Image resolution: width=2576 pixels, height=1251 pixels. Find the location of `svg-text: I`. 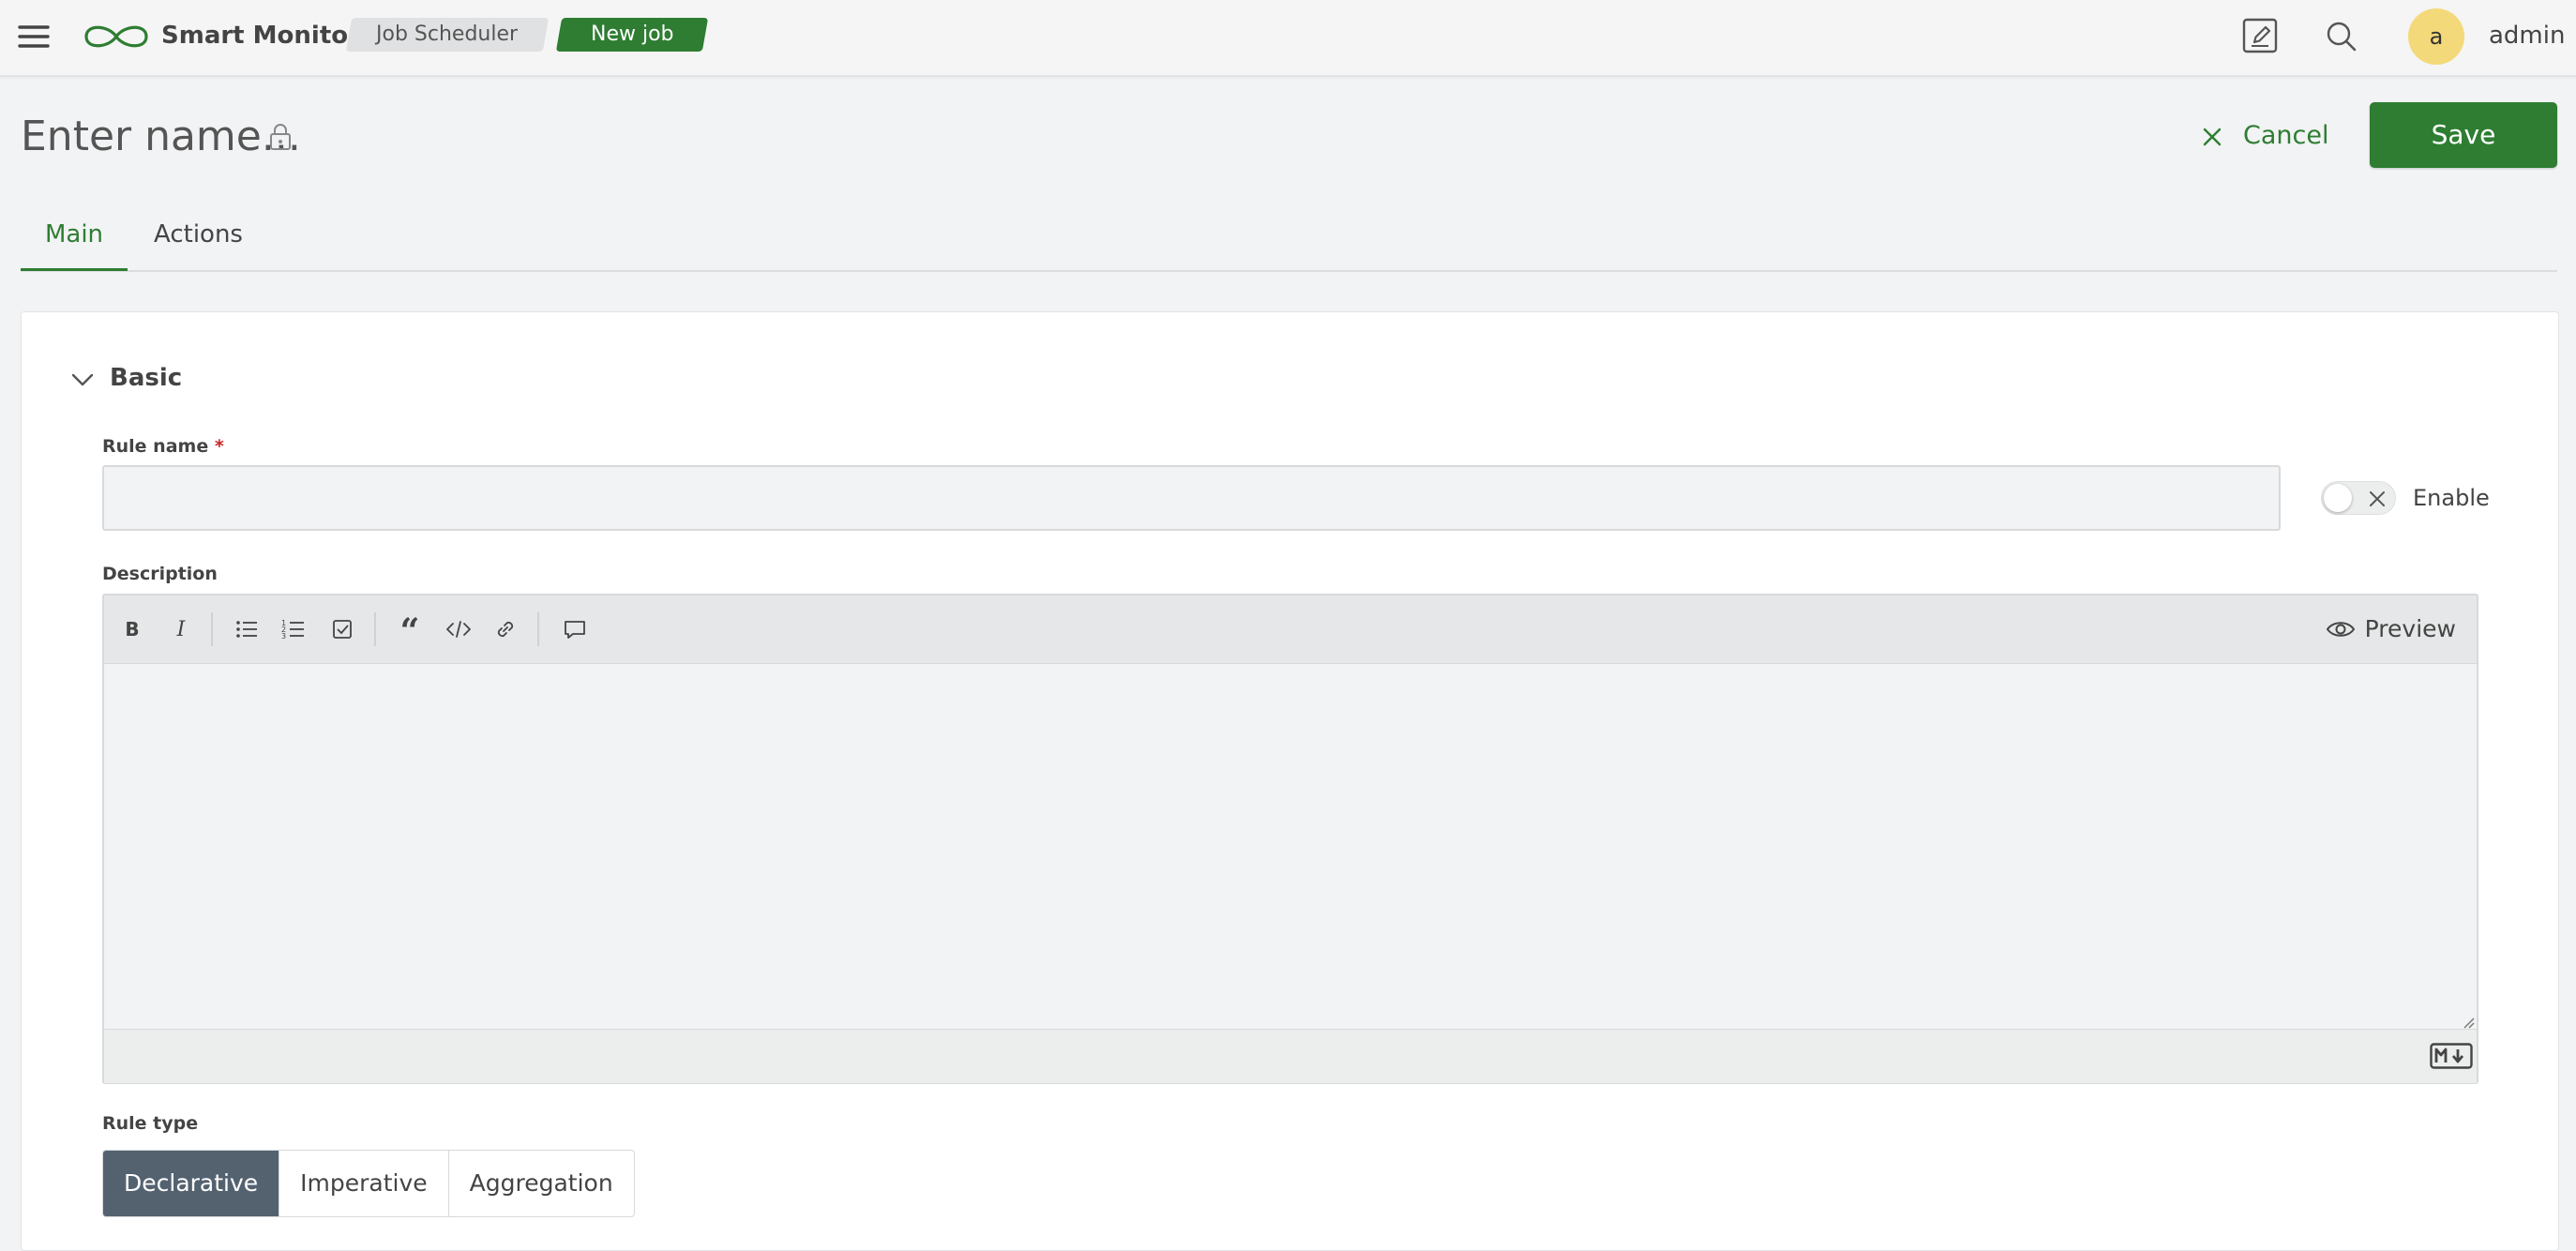

svg-text: I is located at coordinates (181, 629).